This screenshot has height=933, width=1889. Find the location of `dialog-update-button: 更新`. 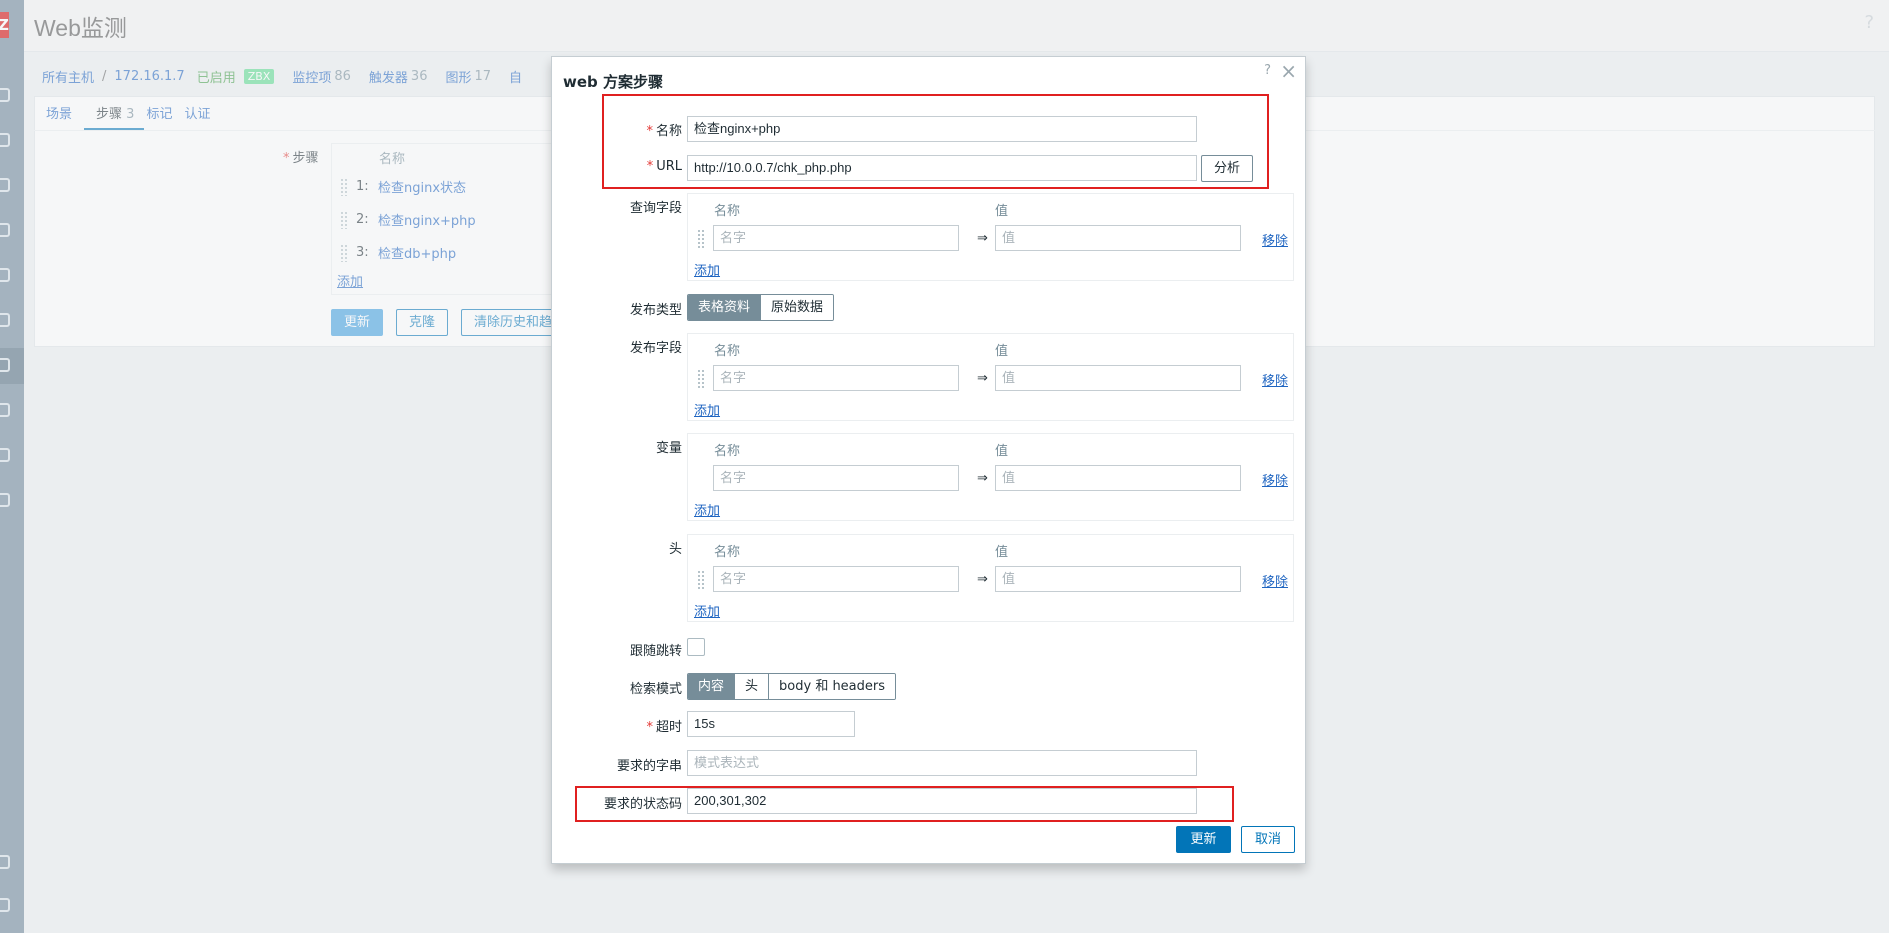

dialog-update-button: 更新 is located at coordinates (1203, 839).